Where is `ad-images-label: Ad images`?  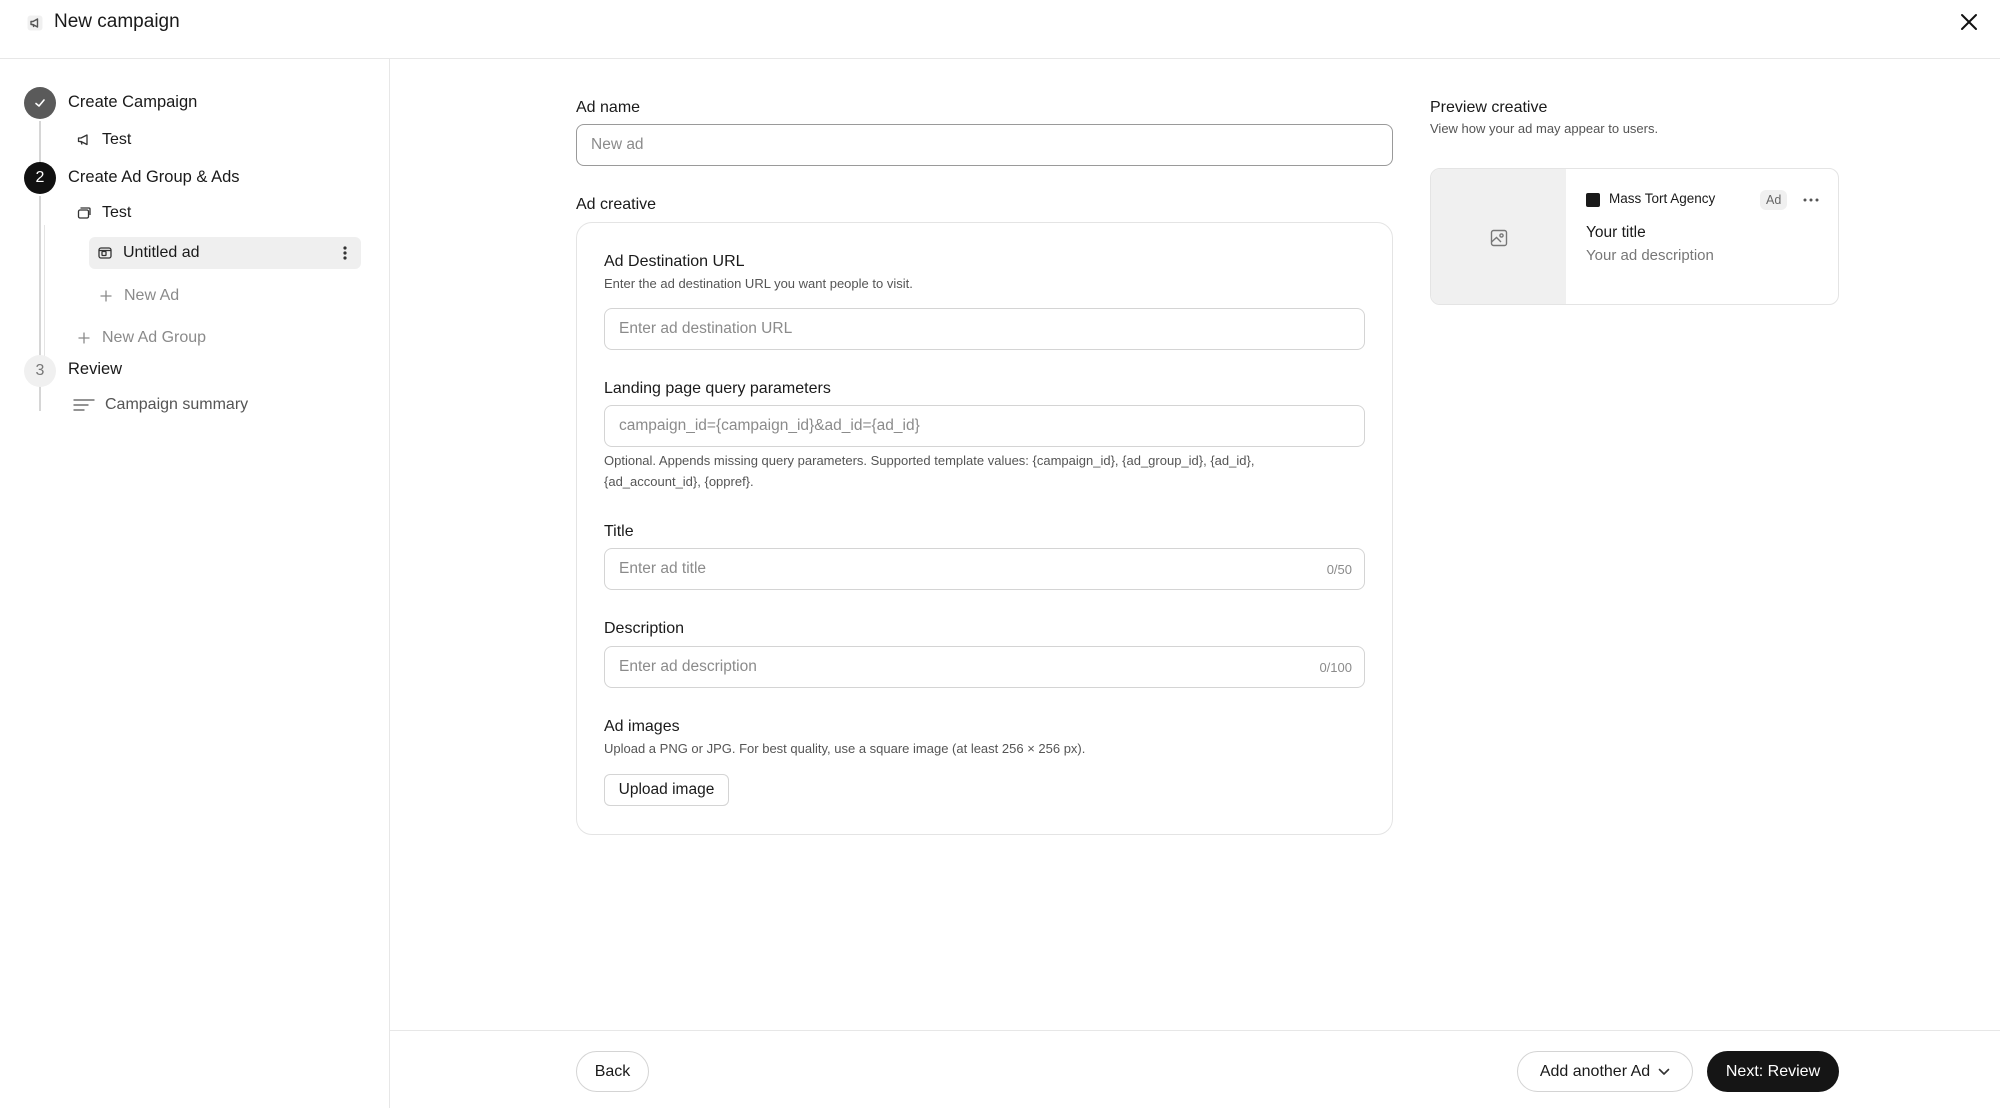
ad-images-label: Ad images is located at coordinates (642, 726).